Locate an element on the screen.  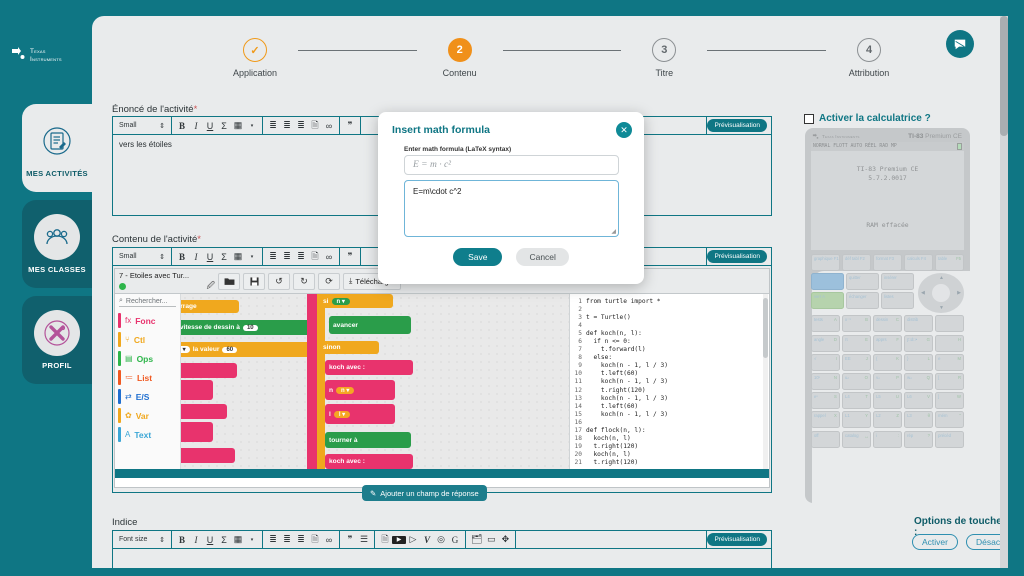
key-negative: rép?(−) is located at coordinates (956, 499).